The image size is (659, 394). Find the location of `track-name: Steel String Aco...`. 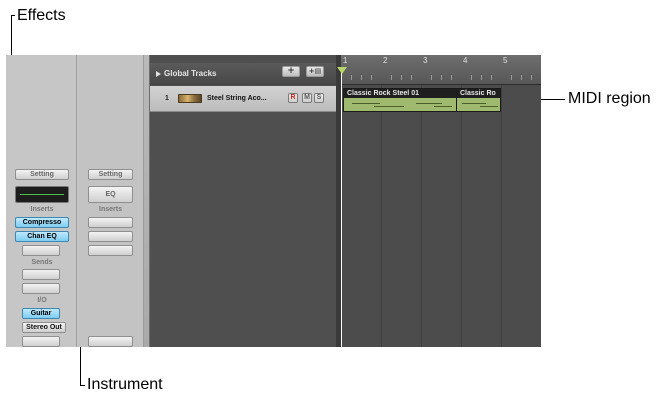

track-name: Steel String Aco... is located at coordinates (237, 98).